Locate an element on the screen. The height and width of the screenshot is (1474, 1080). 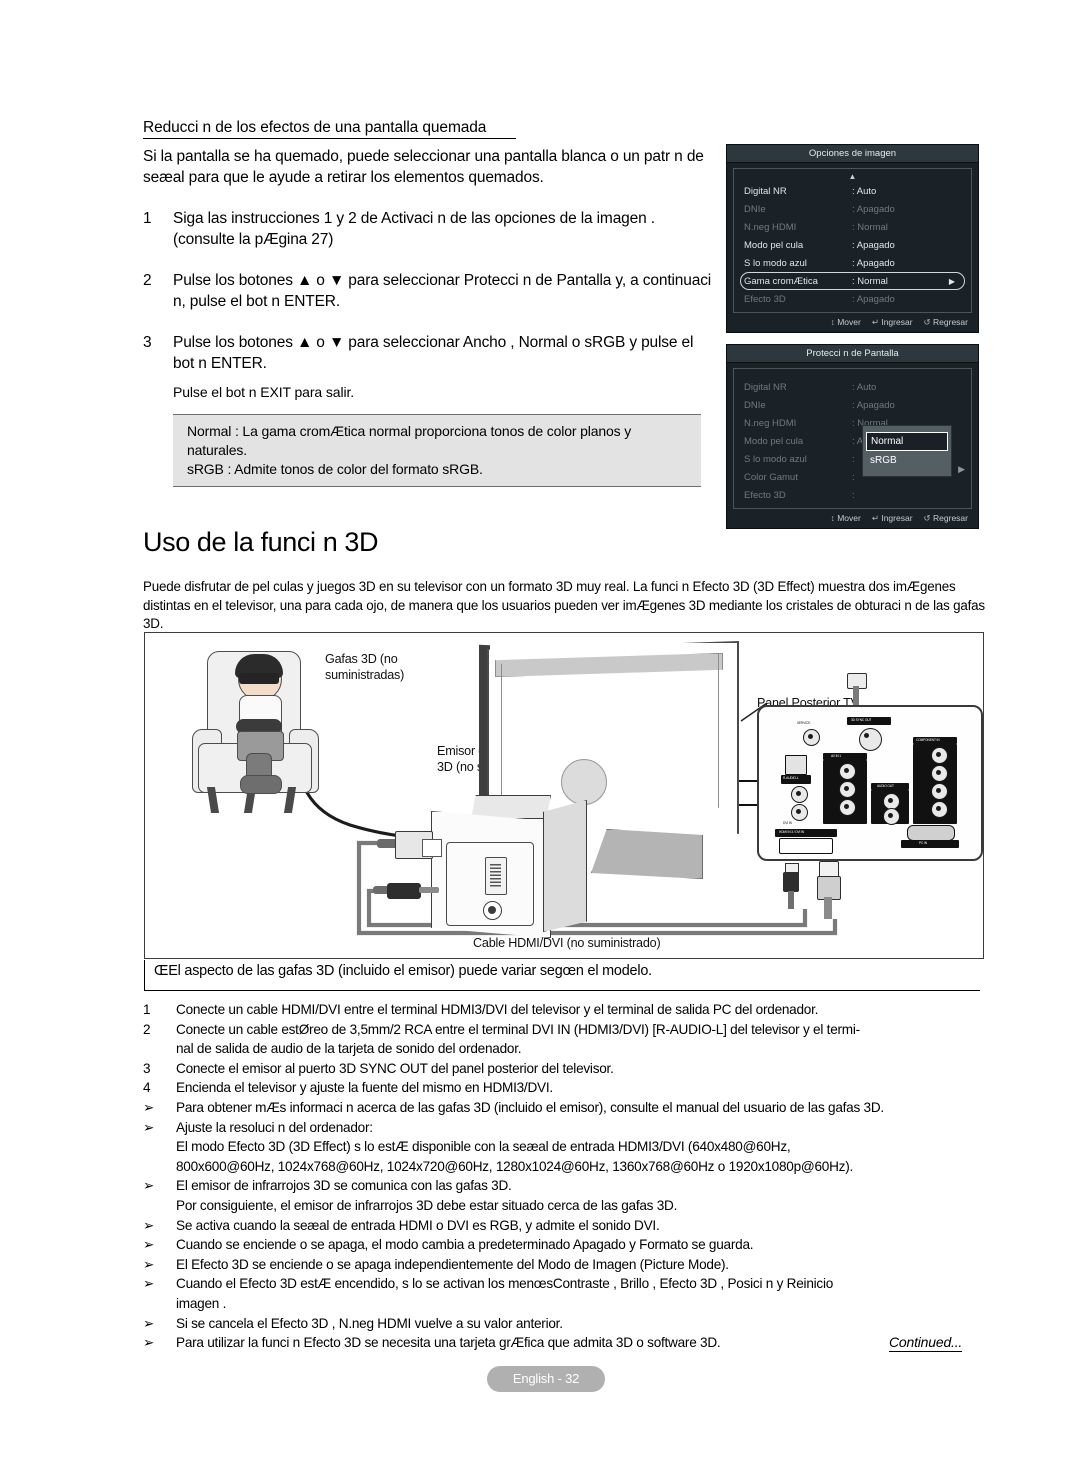
osd1-row-dnie: DNIe : Apagado is located at coordinates (852, 209).